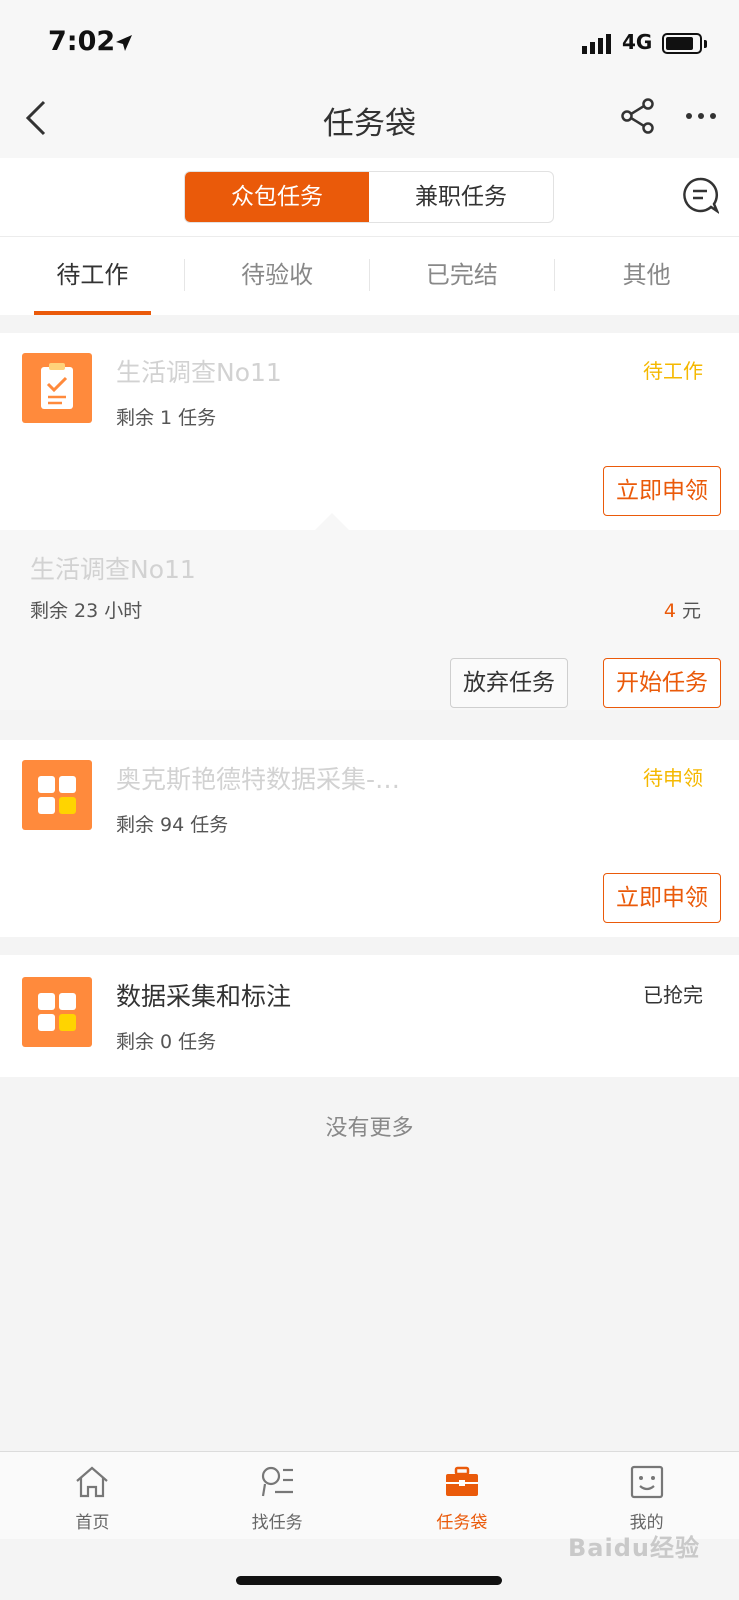 This screenshot has height=1600, width=739. What do you see at coordinates (277, 276) in the screenshot?
I see `tab-pending-review: 待验收` at bounding box center [277, 276].